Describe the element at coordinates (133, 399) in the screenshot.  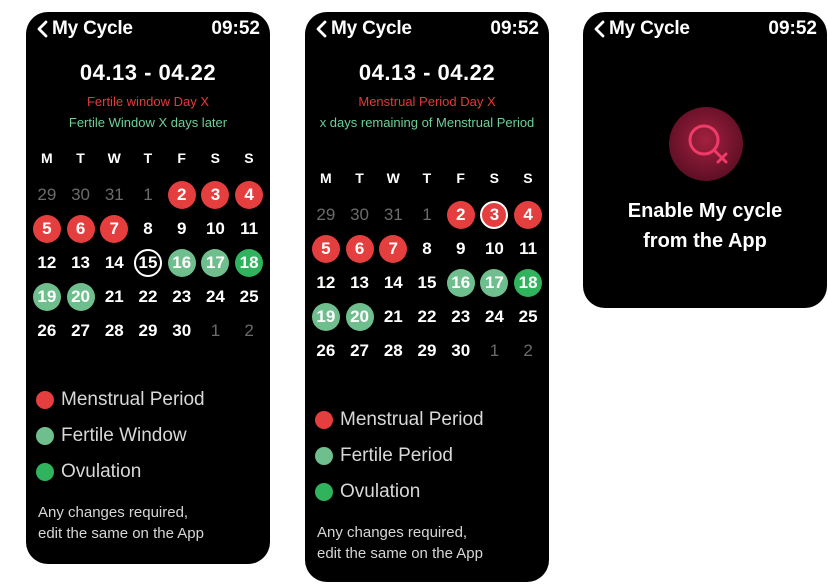
I see `legend-label: Menstrual Period` at that location.